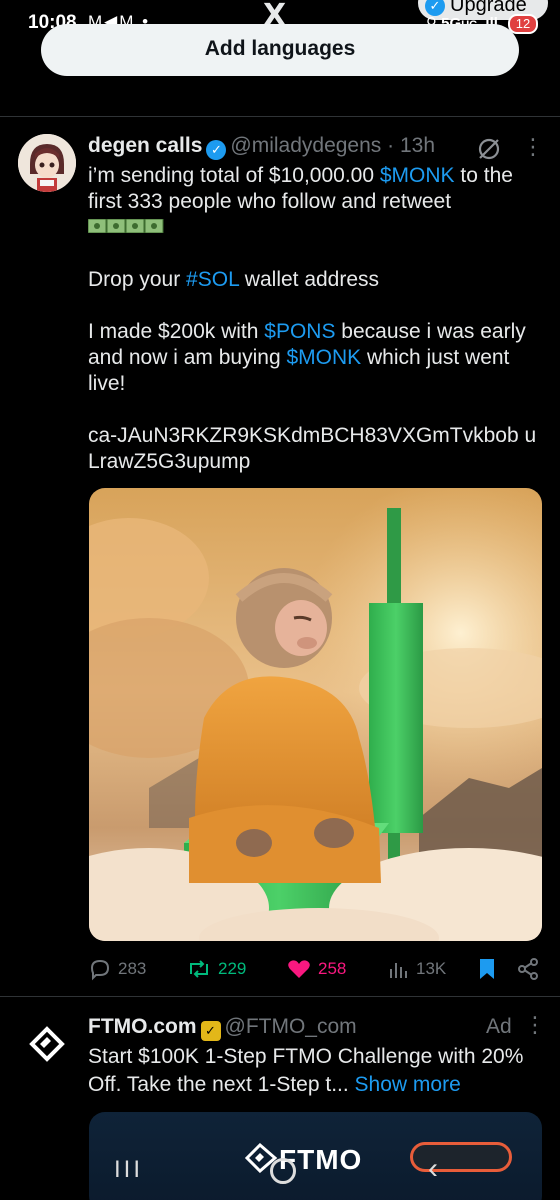 The image size is (560, 1200). I want to click on share-button, so click(528, 969).